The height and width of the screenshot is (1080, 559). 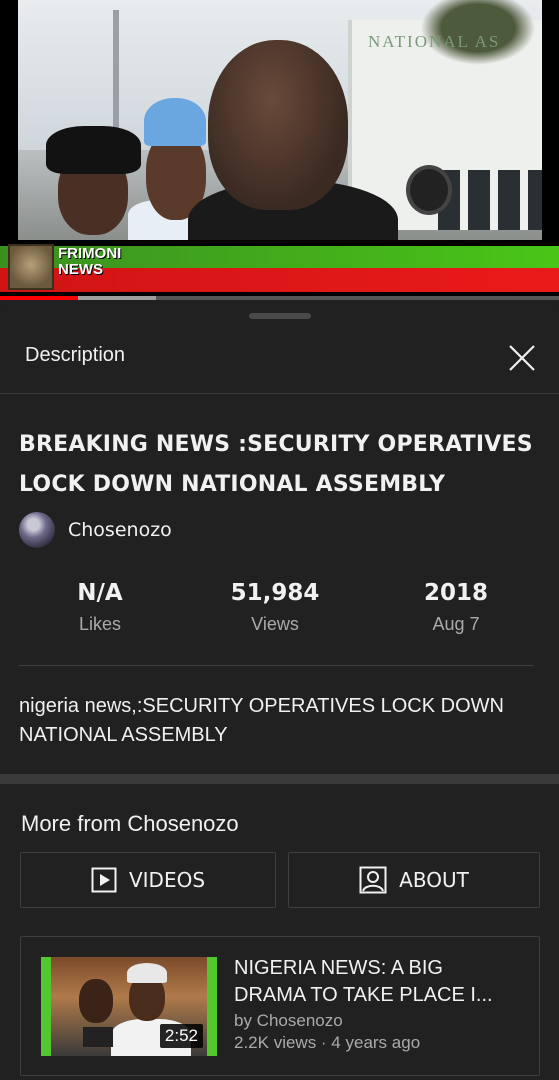 What do you see at coordinates (175, 122) in the screenshot?
I see `video-cap` at bounding box center [175, 122].